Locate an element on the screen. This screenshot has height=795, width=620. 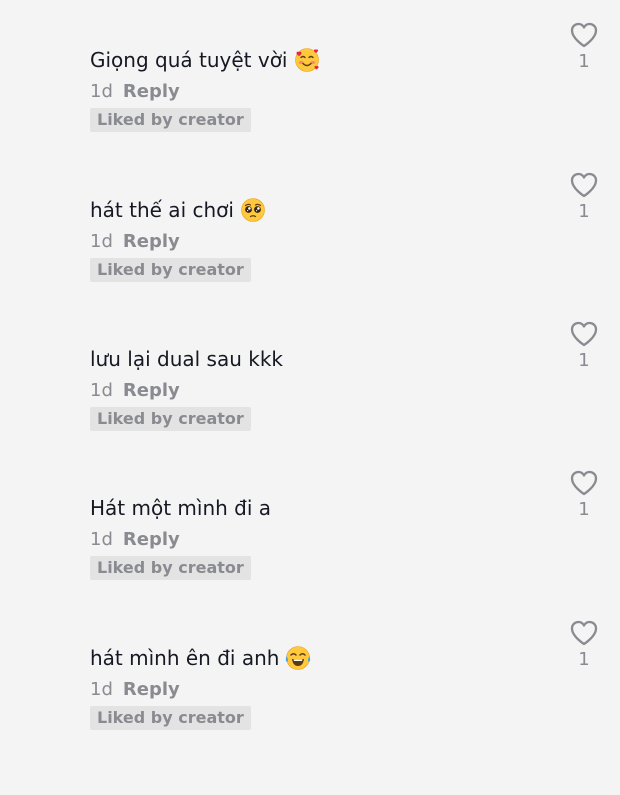
comment-text-row: lưu lại dual sau kkk is located at coordinates (186, 359).